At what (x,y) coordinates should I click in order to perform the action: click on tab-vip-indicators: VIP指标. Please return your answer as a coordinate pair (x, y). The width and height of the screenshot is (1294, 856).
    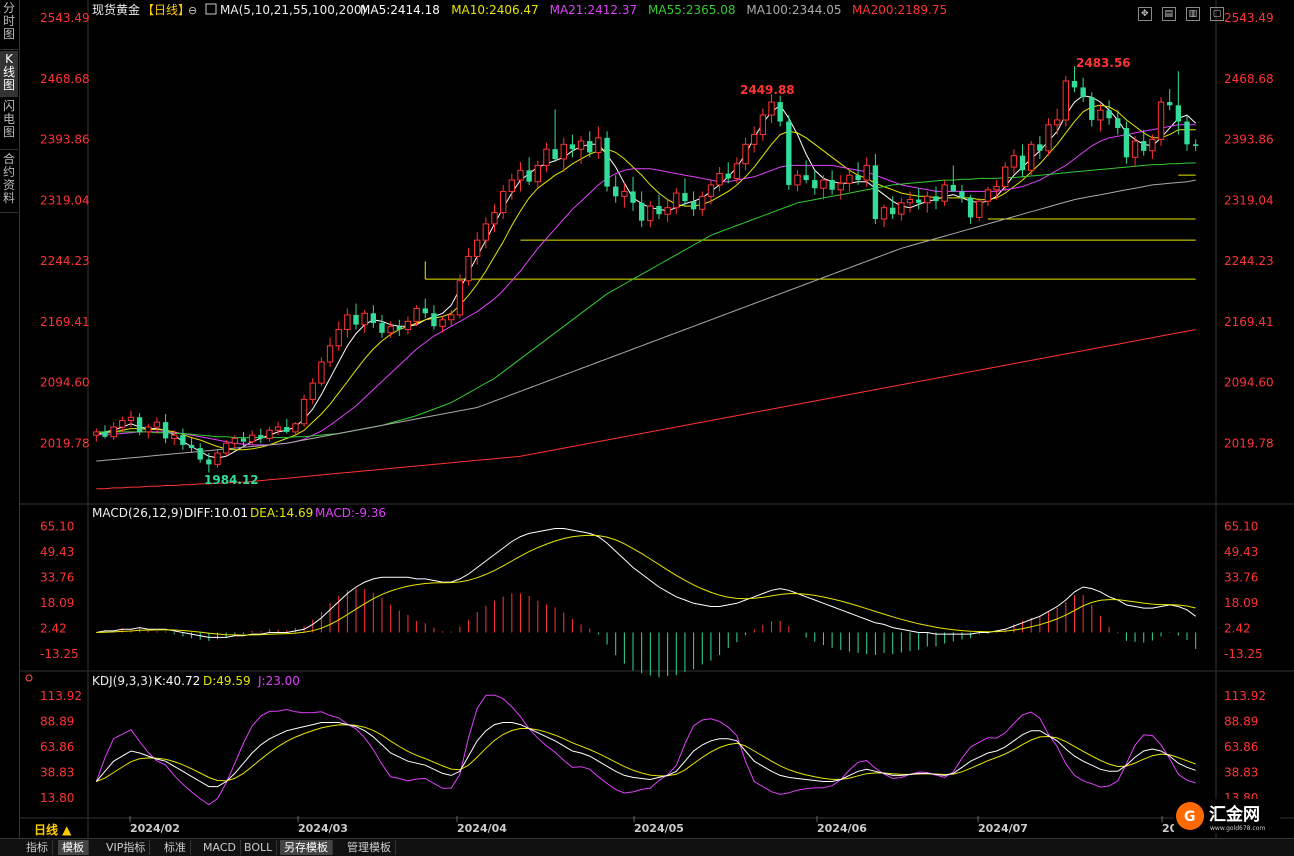
    Looking at the image, I should click on (126, 847).